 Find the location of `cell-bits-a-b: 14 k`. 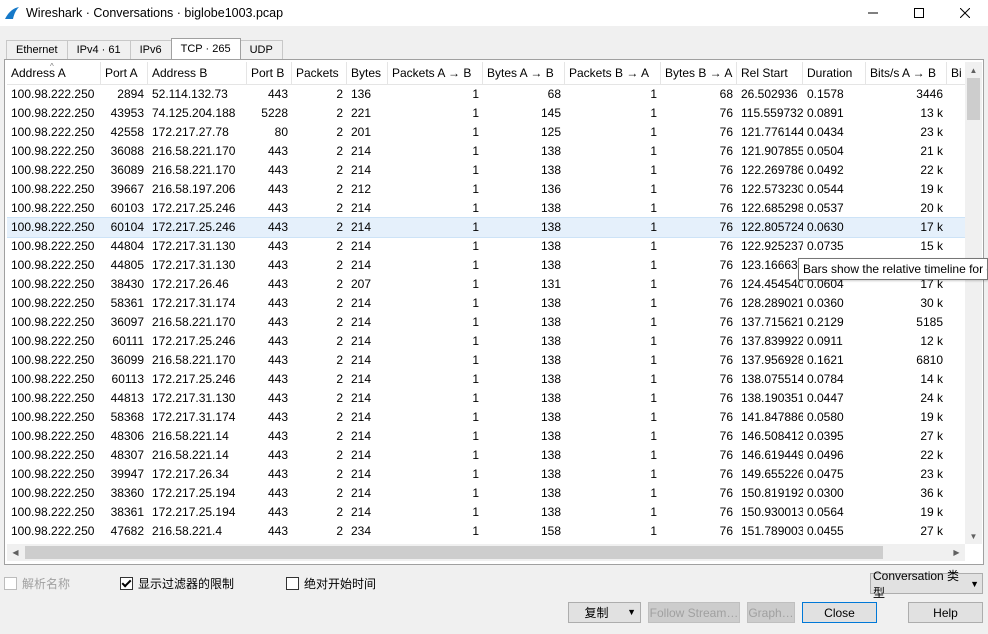

cell-bits-a-b: 14 k is located at coordinates (931, 379).